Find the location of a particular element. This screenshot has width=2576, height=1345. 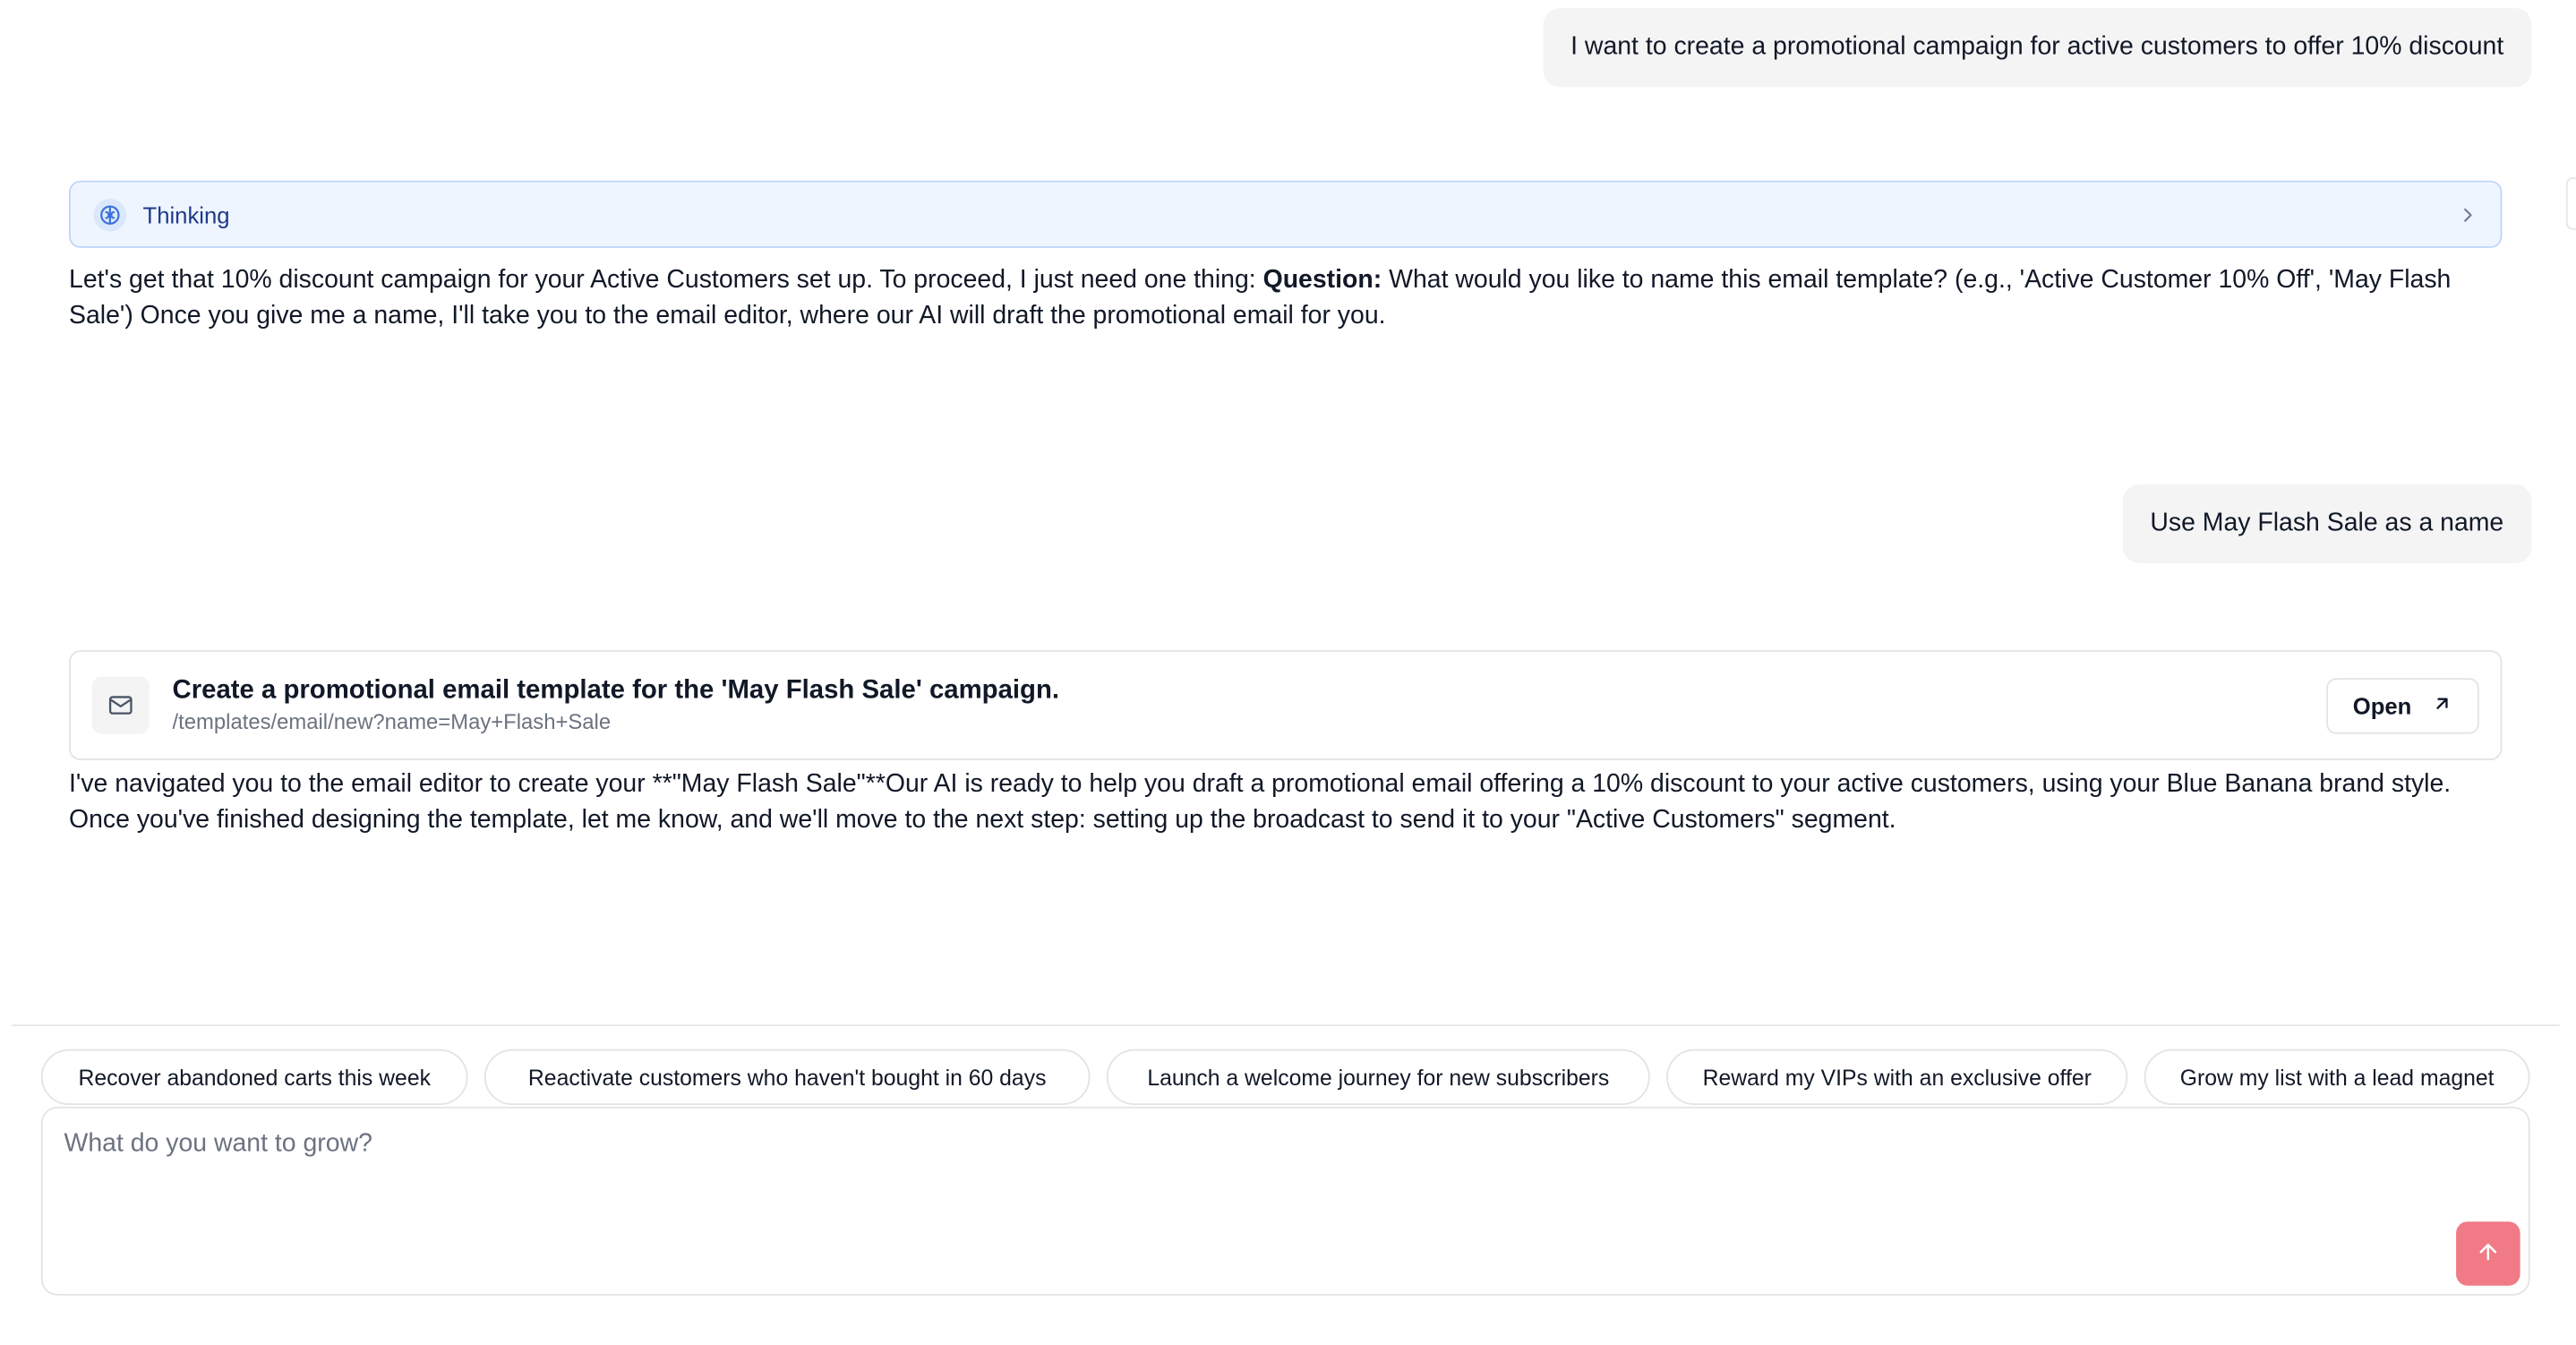

send-button is located at coordinates (2488, 1253).